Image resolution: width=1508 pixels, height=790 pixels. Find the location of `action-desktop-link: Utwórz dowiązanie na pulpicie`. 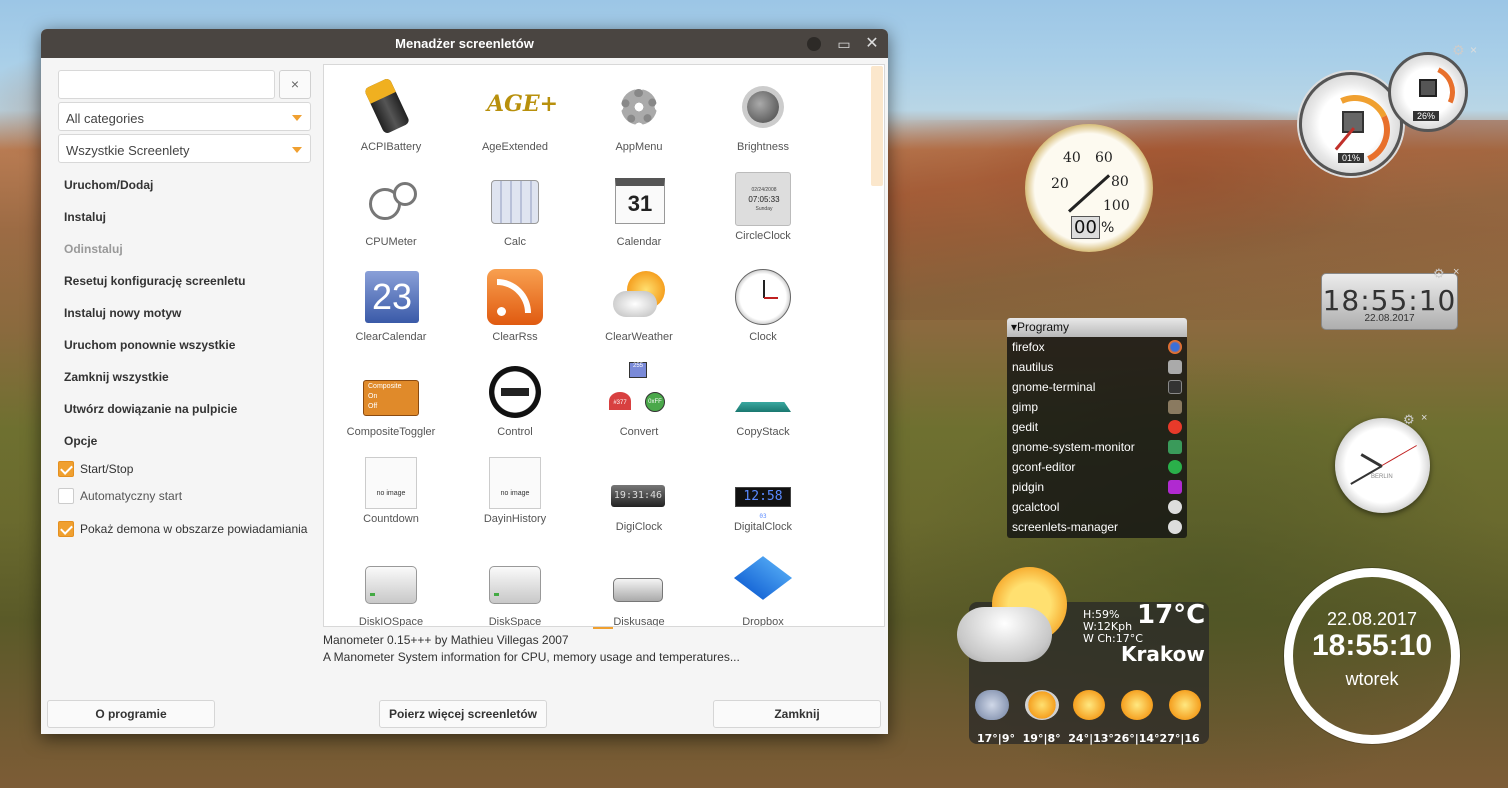

action-desktop-link: Utwórz dowiązanie na pulpicie is located at coordinates (150, 409).